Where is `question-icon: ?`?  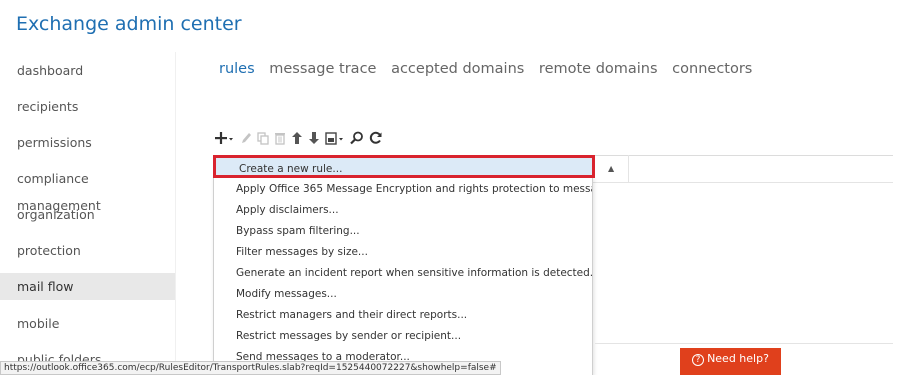 question-icon: ? is located at coordinates (698, 360).